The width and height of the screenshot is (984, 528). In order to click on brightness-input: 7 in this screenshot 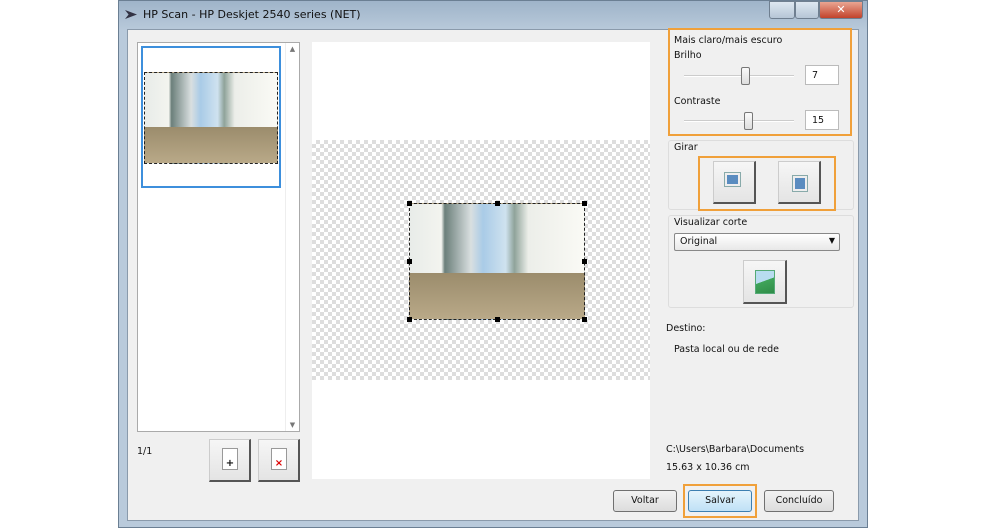, I will do `click(822, 75)`.